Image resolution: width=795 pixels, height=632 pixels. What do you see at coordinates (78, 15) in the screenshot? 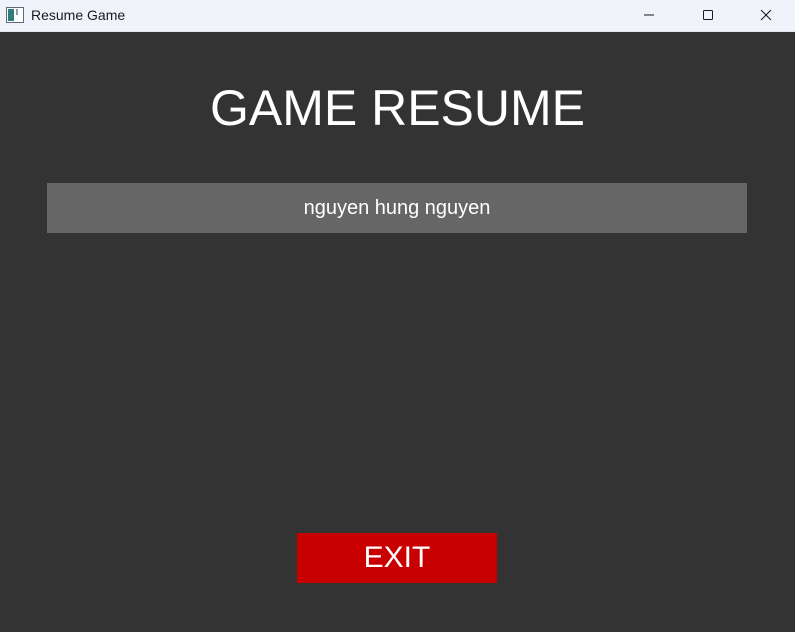
I see `window-title: Resume Game` at bounding box center [78, 15].